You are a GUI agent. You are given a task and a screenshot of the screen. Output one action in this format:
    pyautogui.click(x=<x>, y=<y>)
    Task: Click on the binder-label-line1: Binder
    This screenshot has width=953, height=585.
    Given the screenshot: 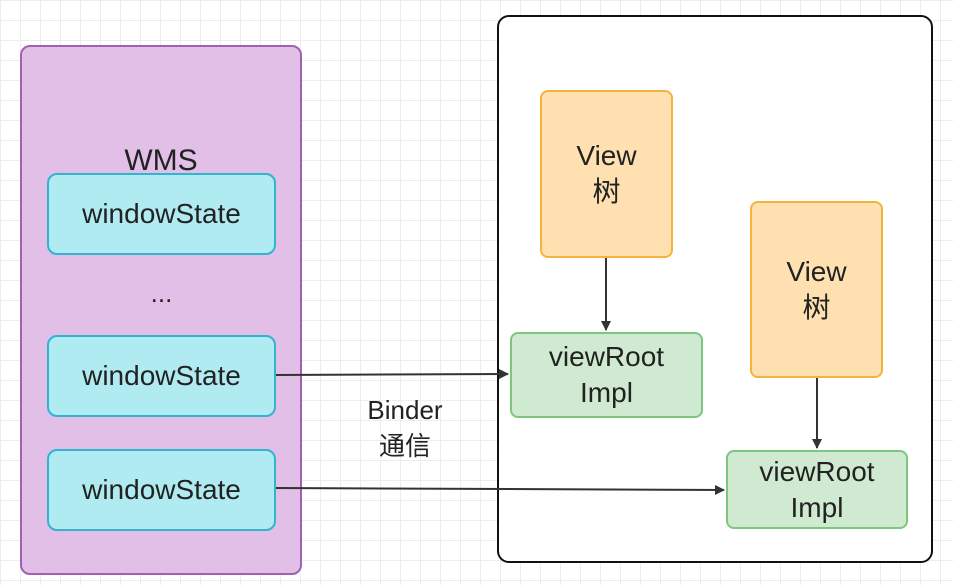 What is the action you would take?
    pyautogui.click(x=405, y=410)
    